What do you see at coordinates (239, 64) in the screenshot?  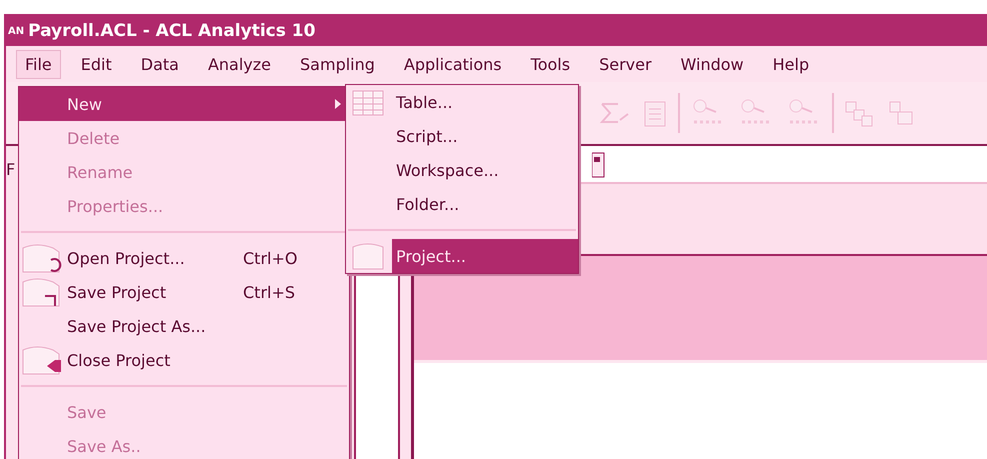 I see `menu-item: Analyze` at bounding box center [239, 64].